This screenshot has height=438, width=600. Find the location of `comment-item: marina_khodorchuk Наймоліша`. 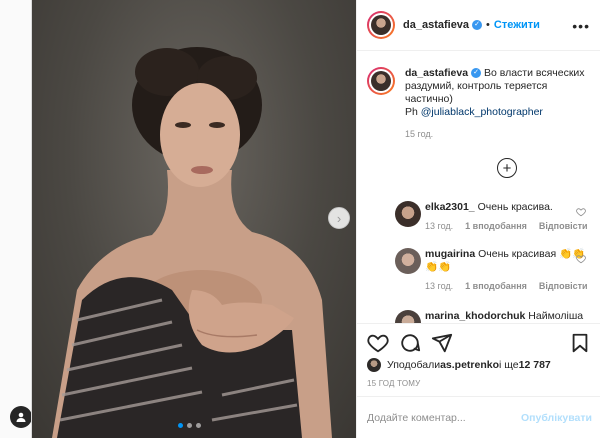

comment-item: marina_khodorchuk Наймоліша is located at coordinates (497, 316).